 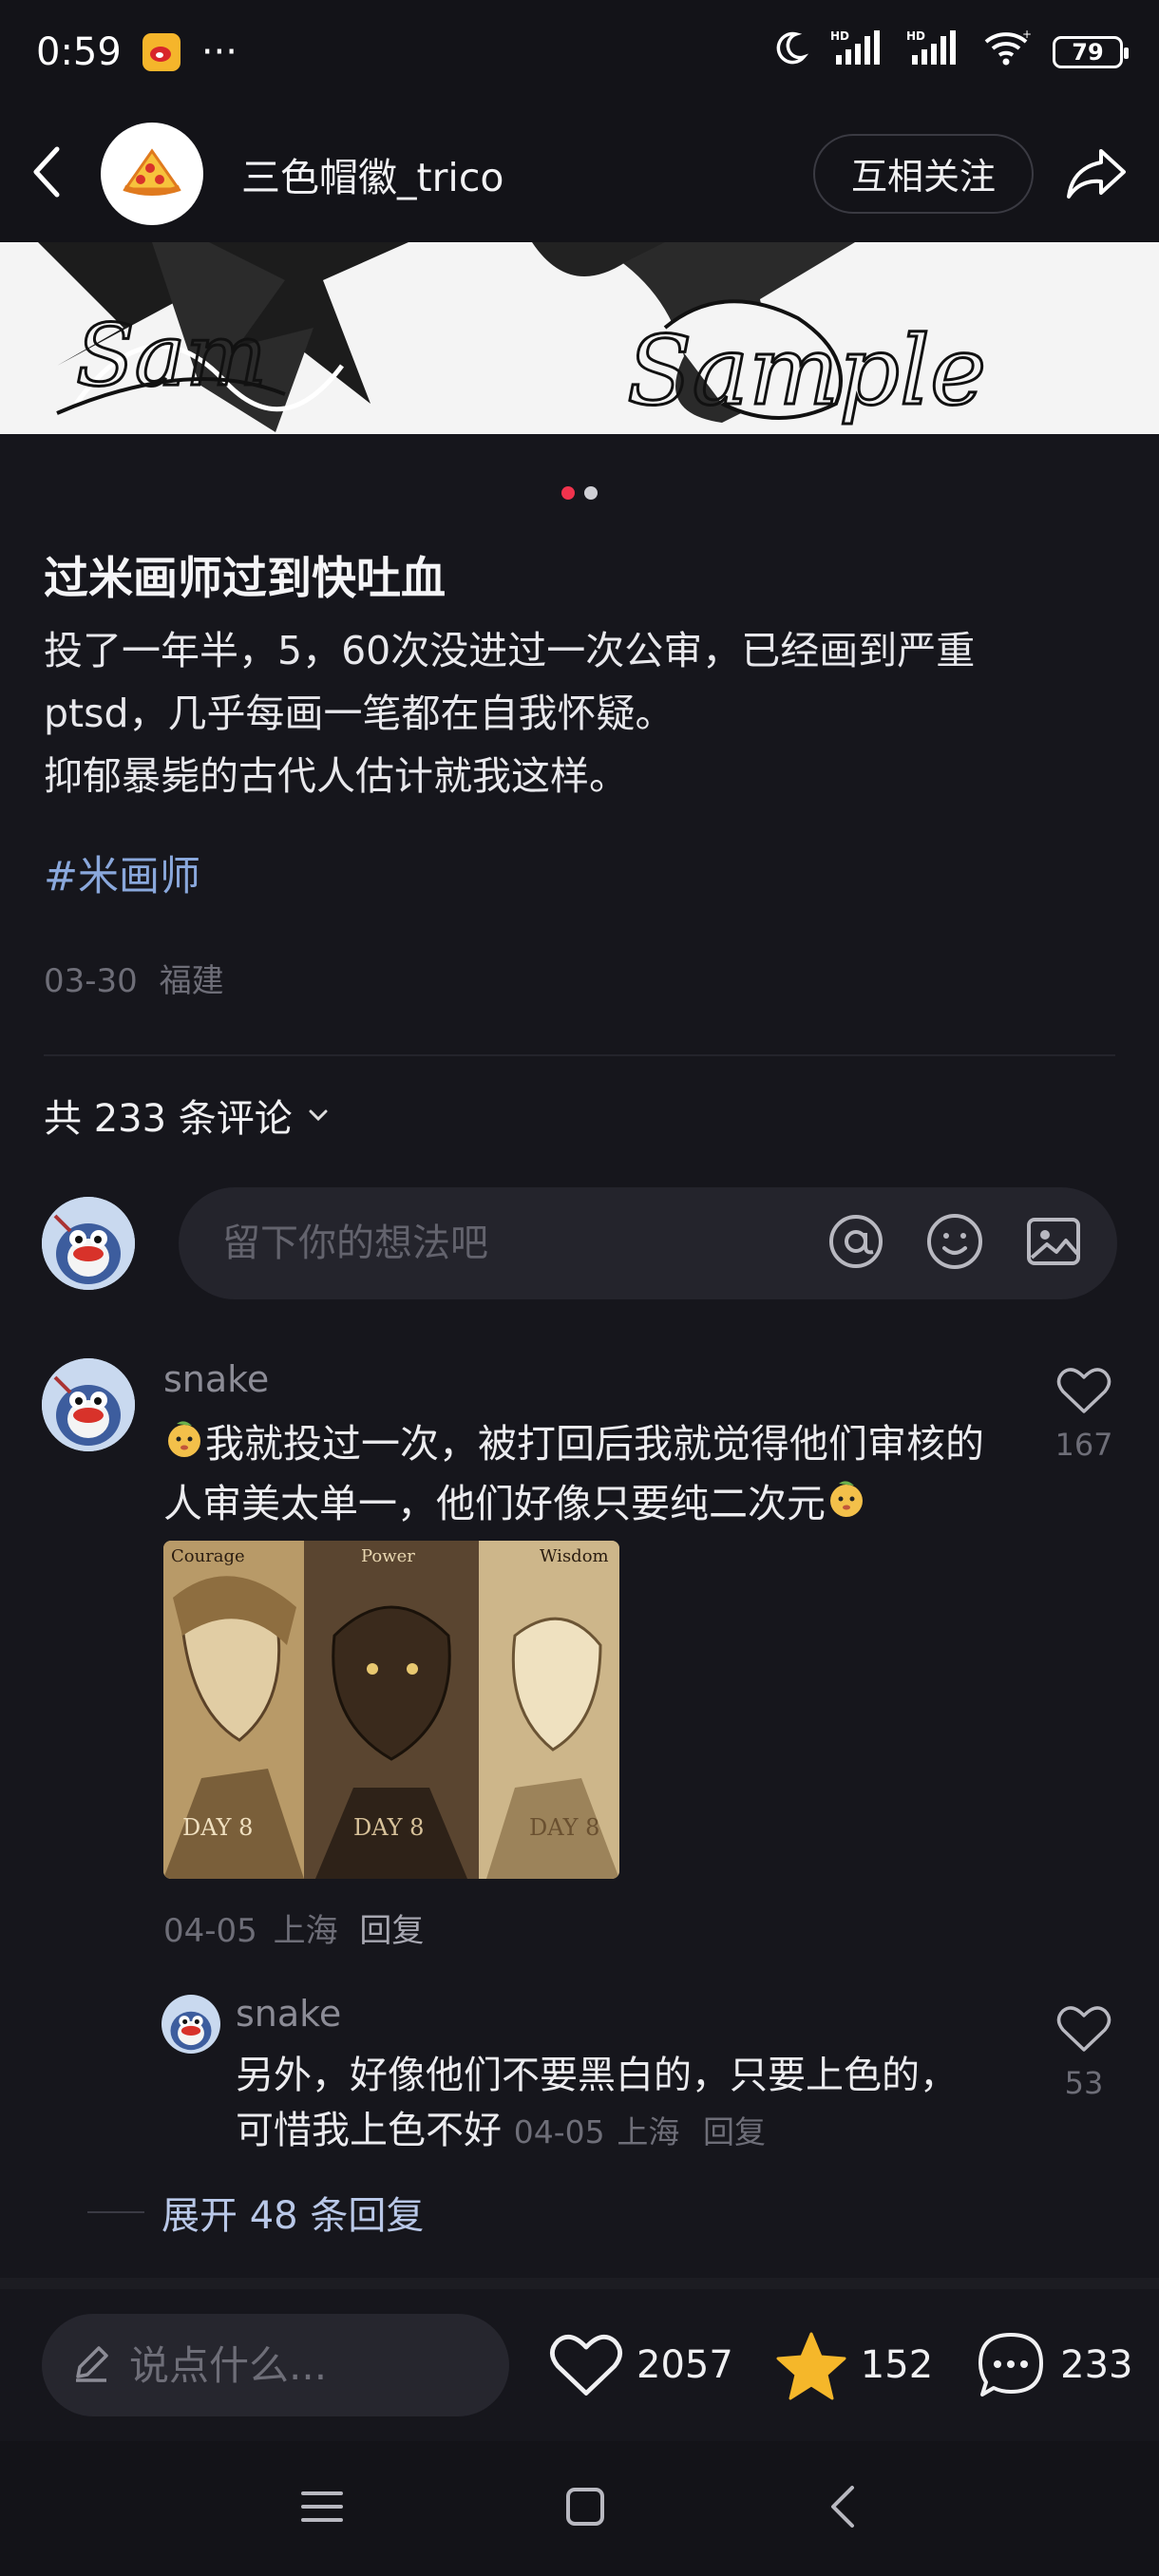 What do you see at coordinates (579, 52) in the screenshot?
I see `status-bar: 0:59 ··· HD HD + 79` at bounding box center [579, 52].